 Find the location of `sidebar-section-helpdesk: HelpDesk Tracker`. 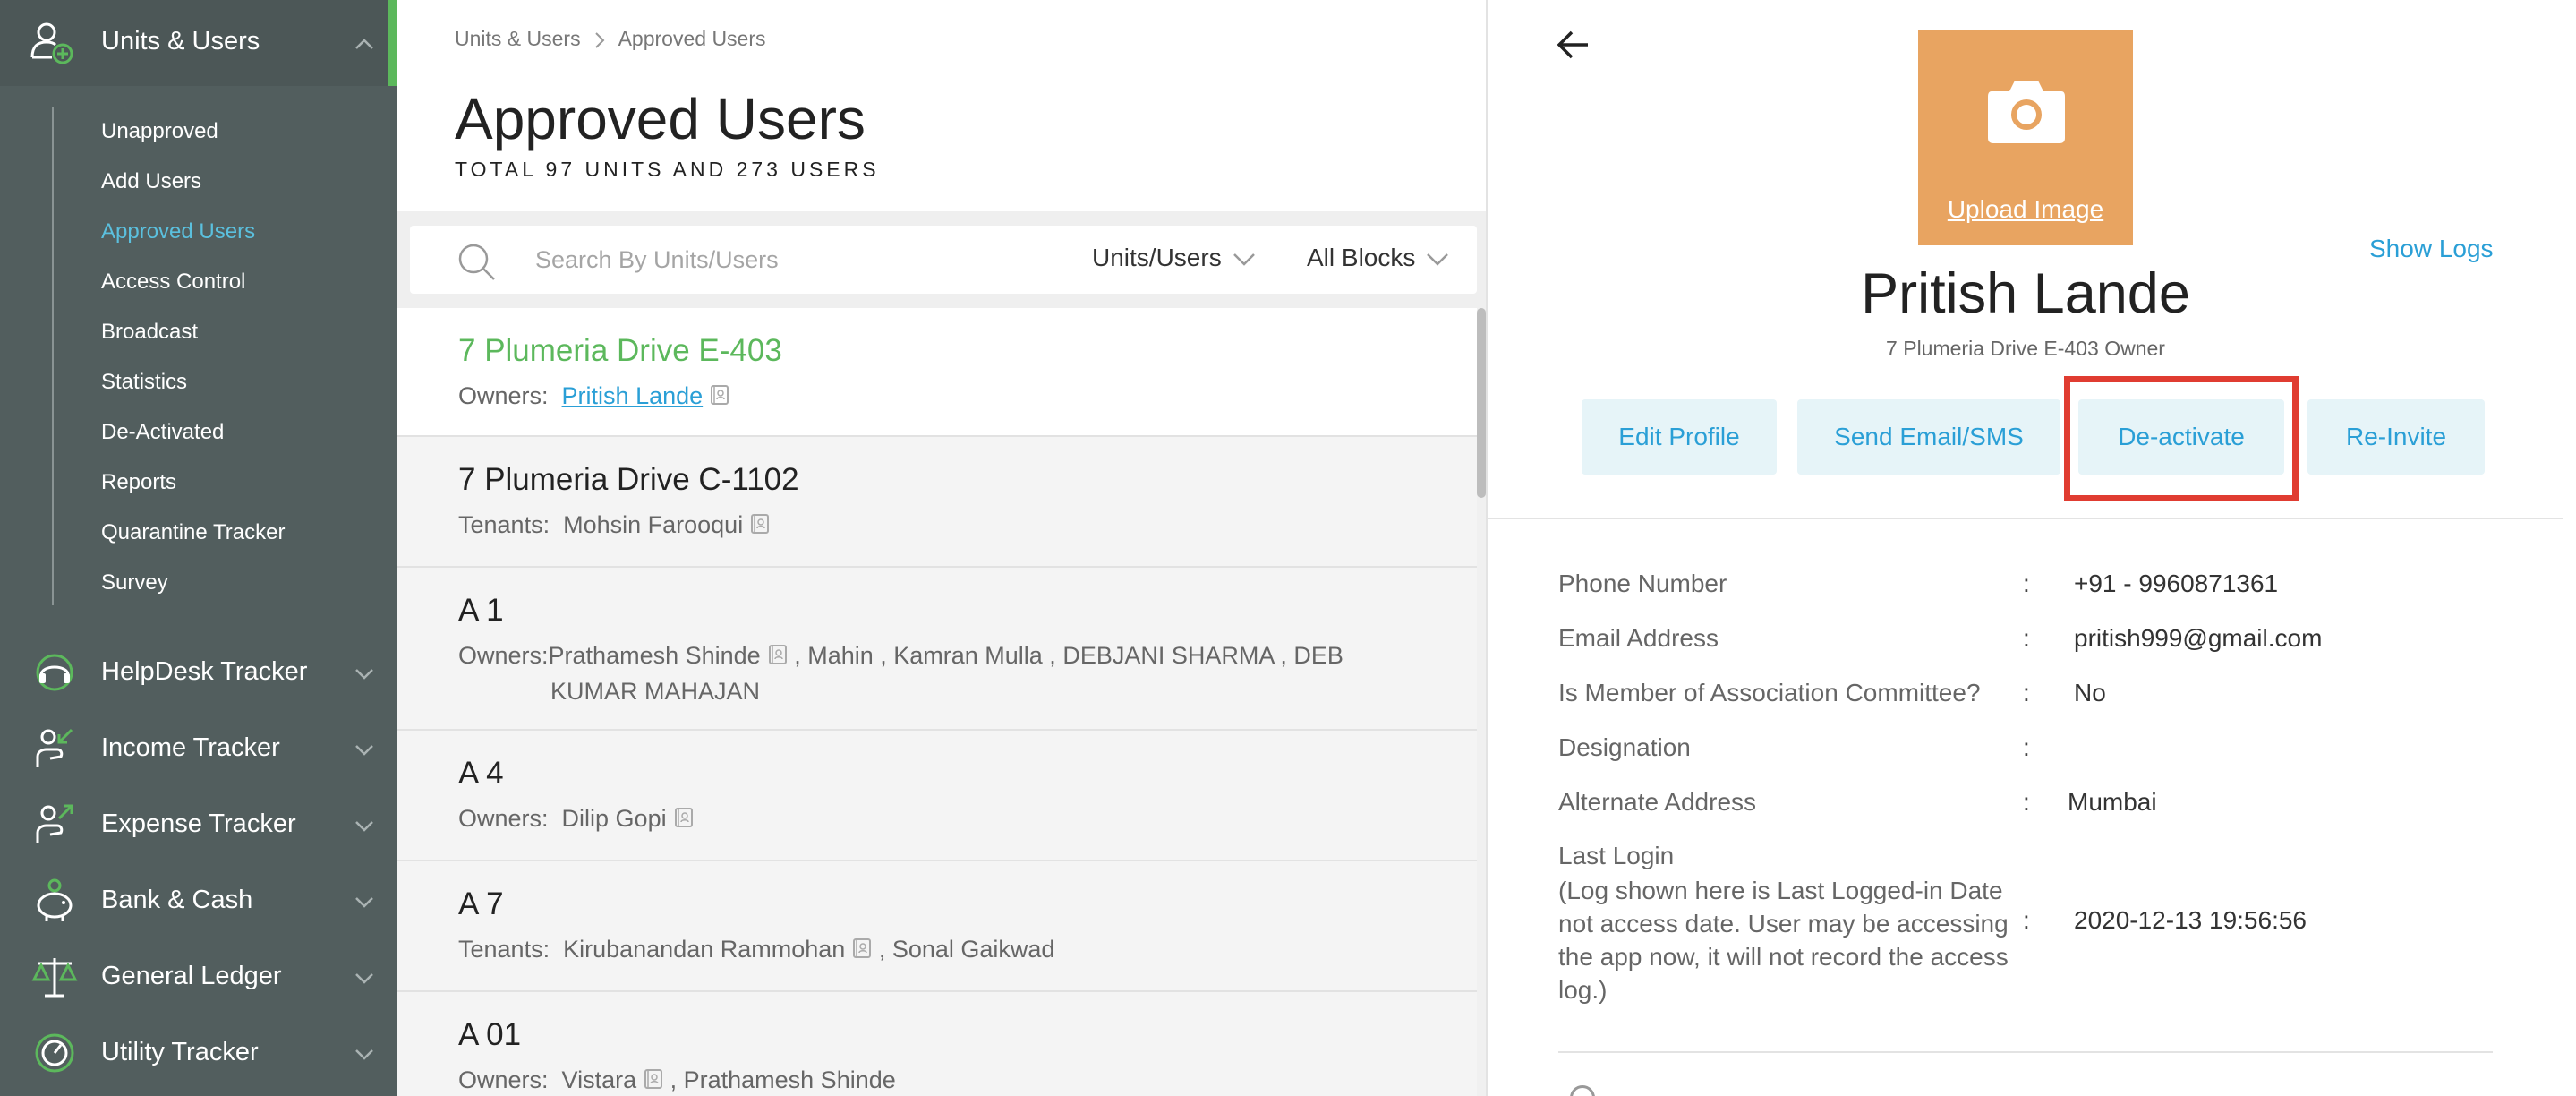

sidebar-section-helpdesk: HelpDesk Tracker is located at coordinates (198, 672).